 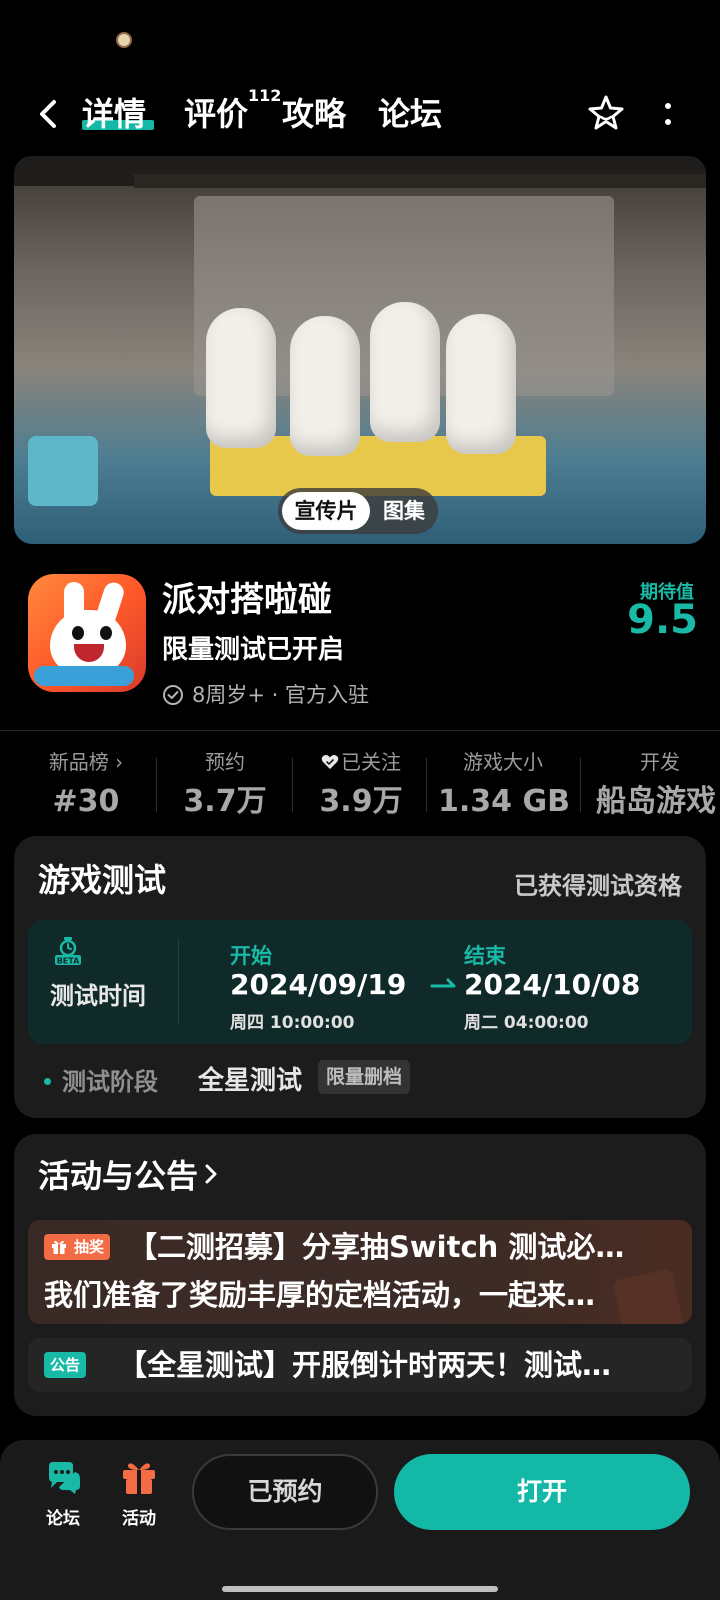 I want to click on stat-label: 新品榜 ›, so click(x=86, y=762).